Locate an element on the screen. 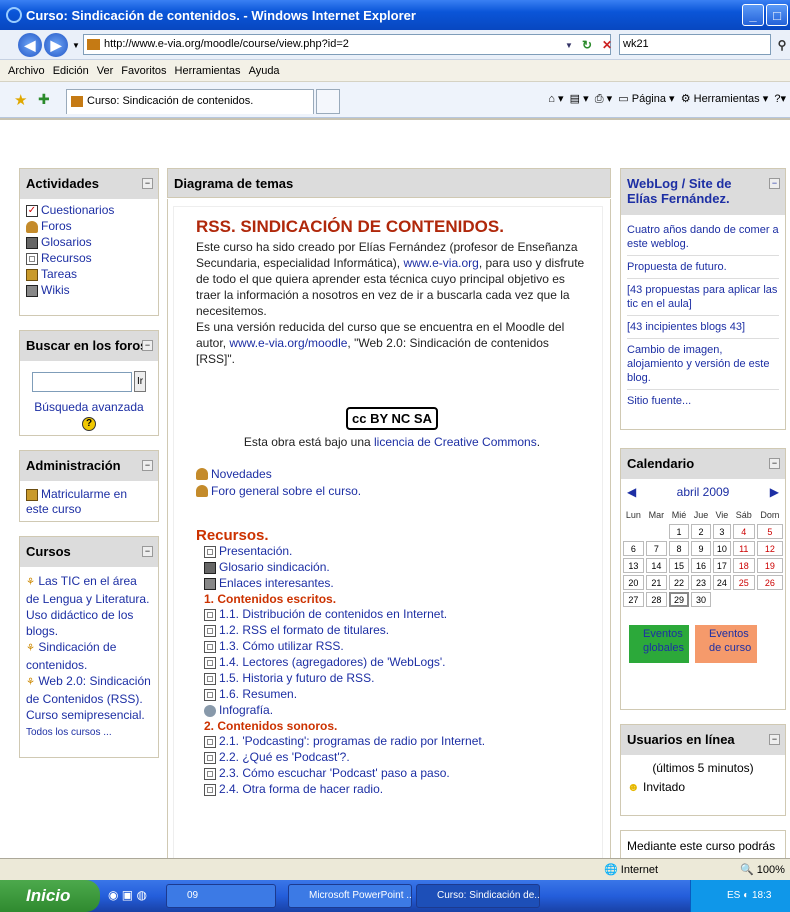 The width and height of the screenshot is (790, 912). evia-moodle-link: www.e-via.org/moodle is located at coordinates (288, 343).